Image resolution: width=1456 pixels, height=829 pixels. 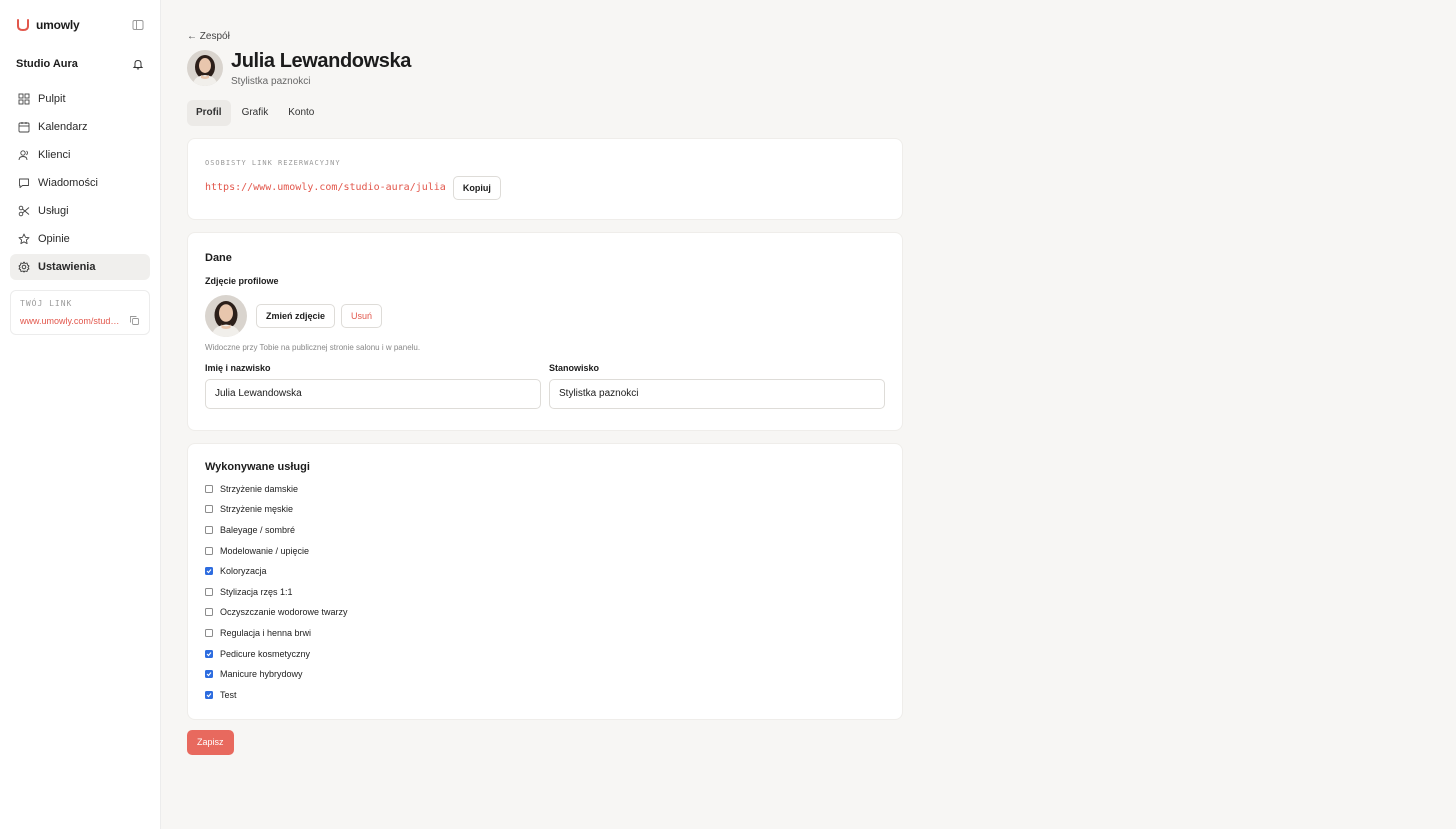 What do you see at coordinates (68, 183) in the screenshot?
I see `sidebar-item-label: Wiadomości` at bounding box center [68, 183].